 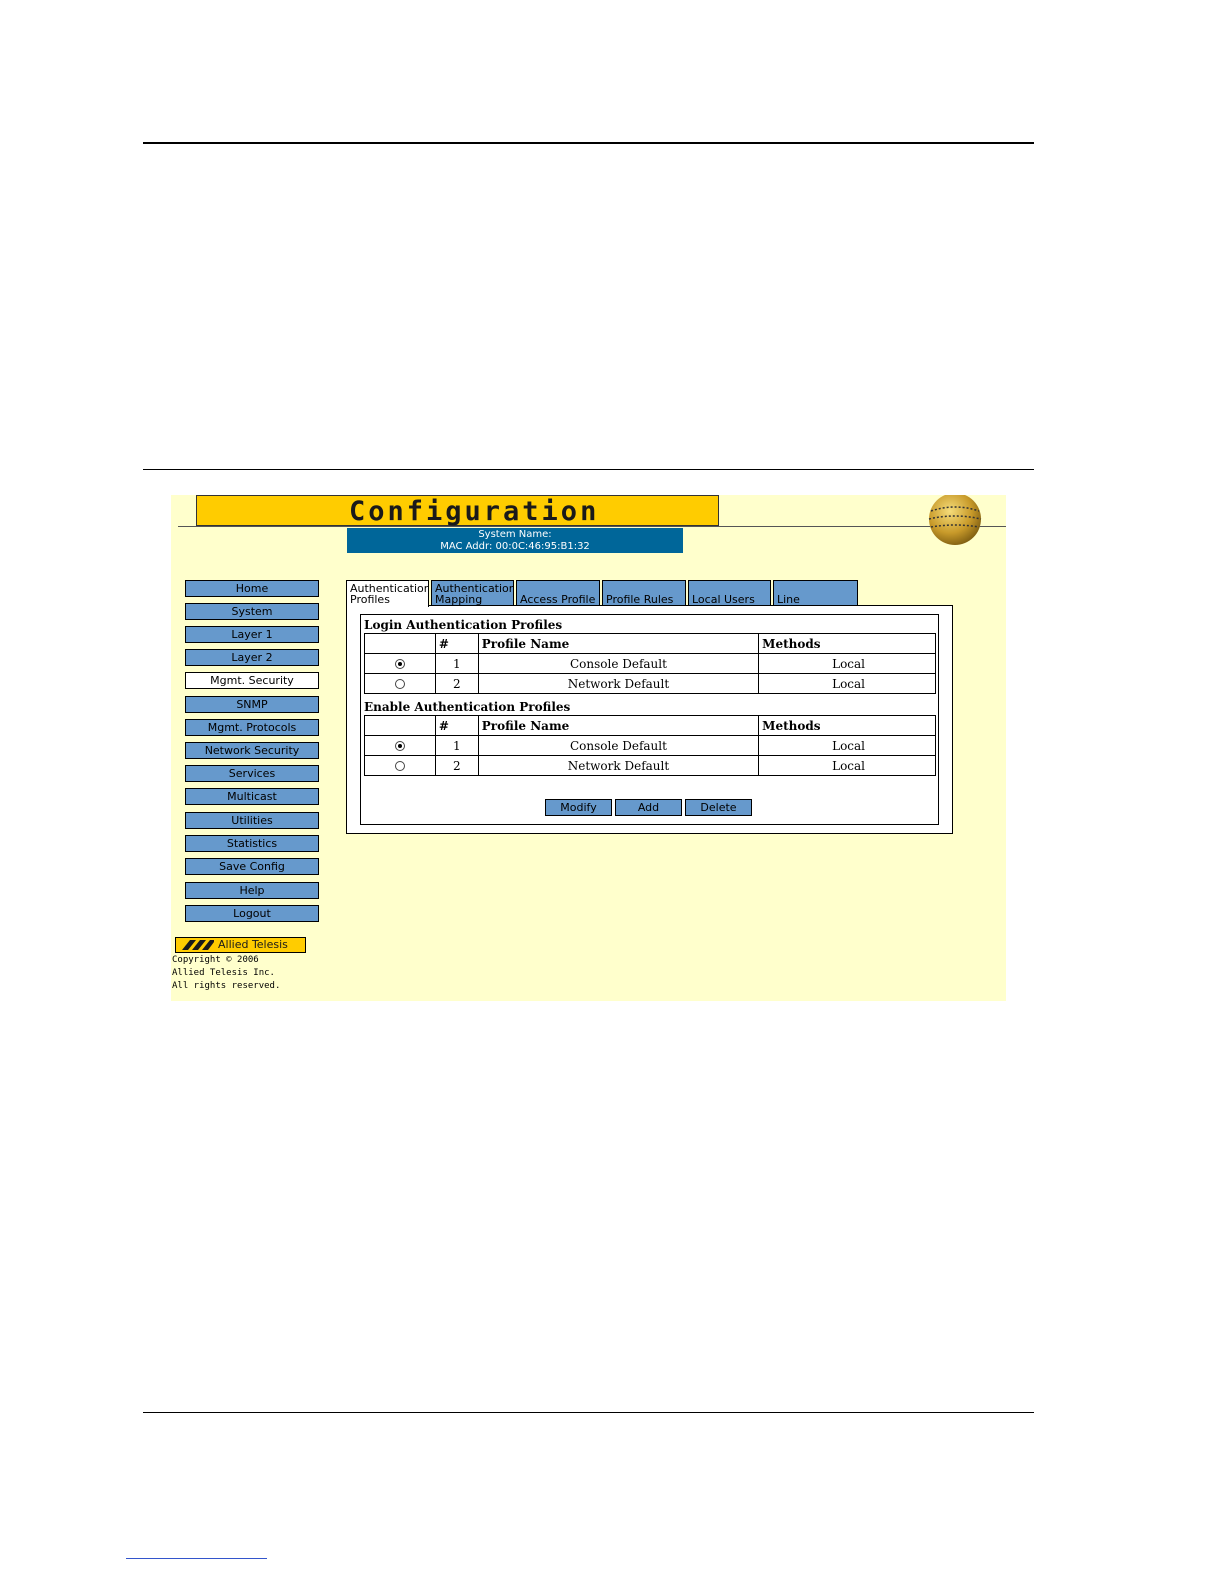 I want to click on sidebar-item-network-security: Network Security, so click(x=252, y=750).